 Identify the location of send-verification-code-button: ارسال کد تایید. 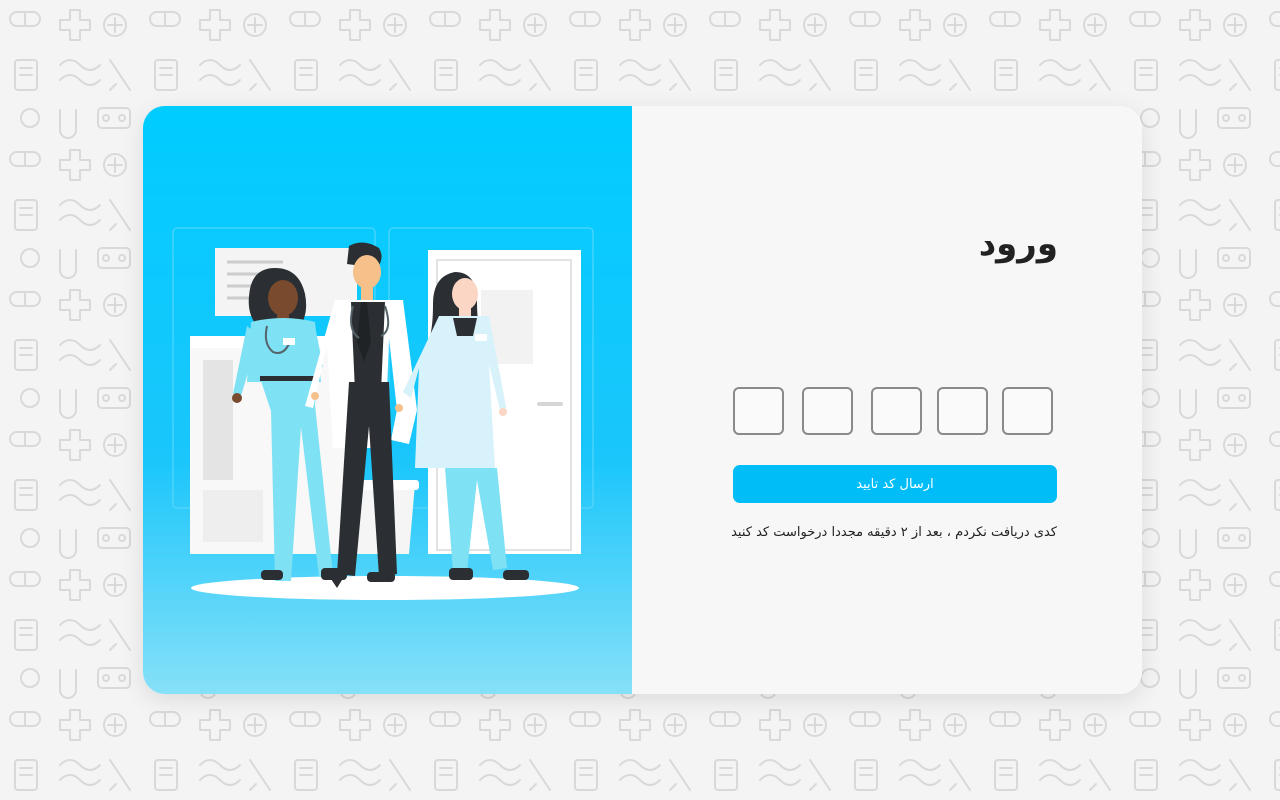
(895, 484).